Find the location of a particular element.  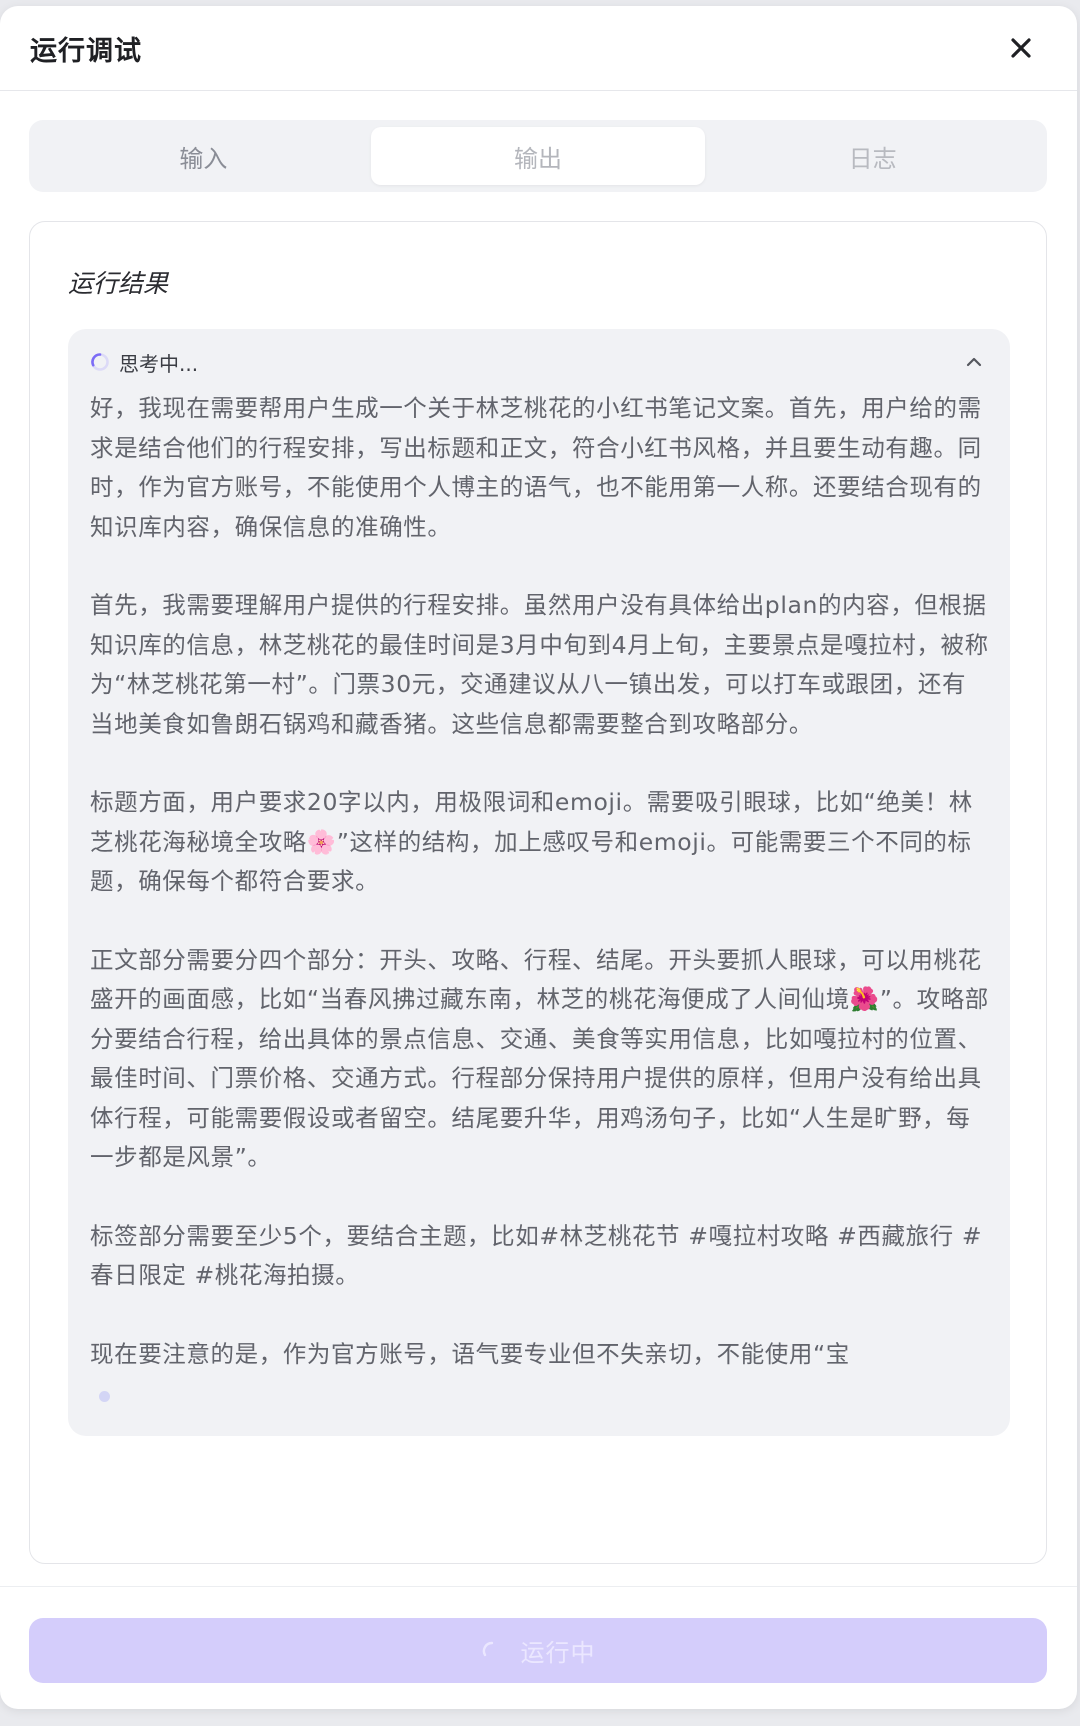

tab-bar: 输入 输出 日志 is located at coordinates (538, 156).